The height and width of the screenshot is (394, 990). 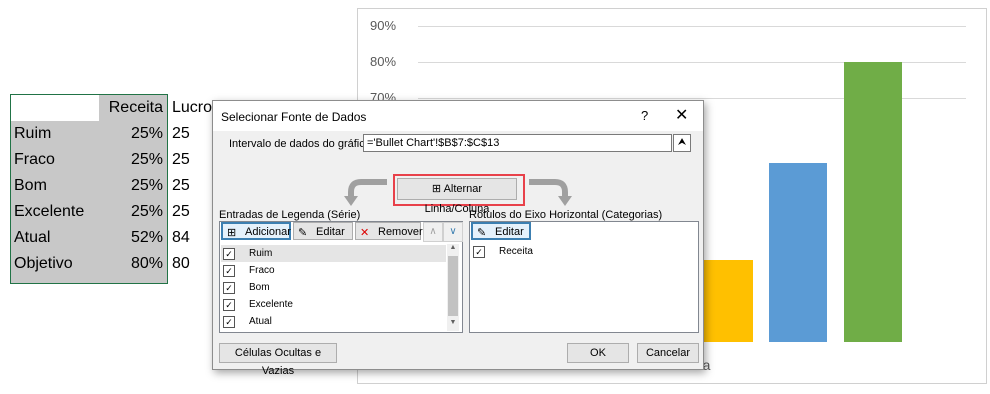 I want to click on item-label: Ruim, so click(x=261, y=253).